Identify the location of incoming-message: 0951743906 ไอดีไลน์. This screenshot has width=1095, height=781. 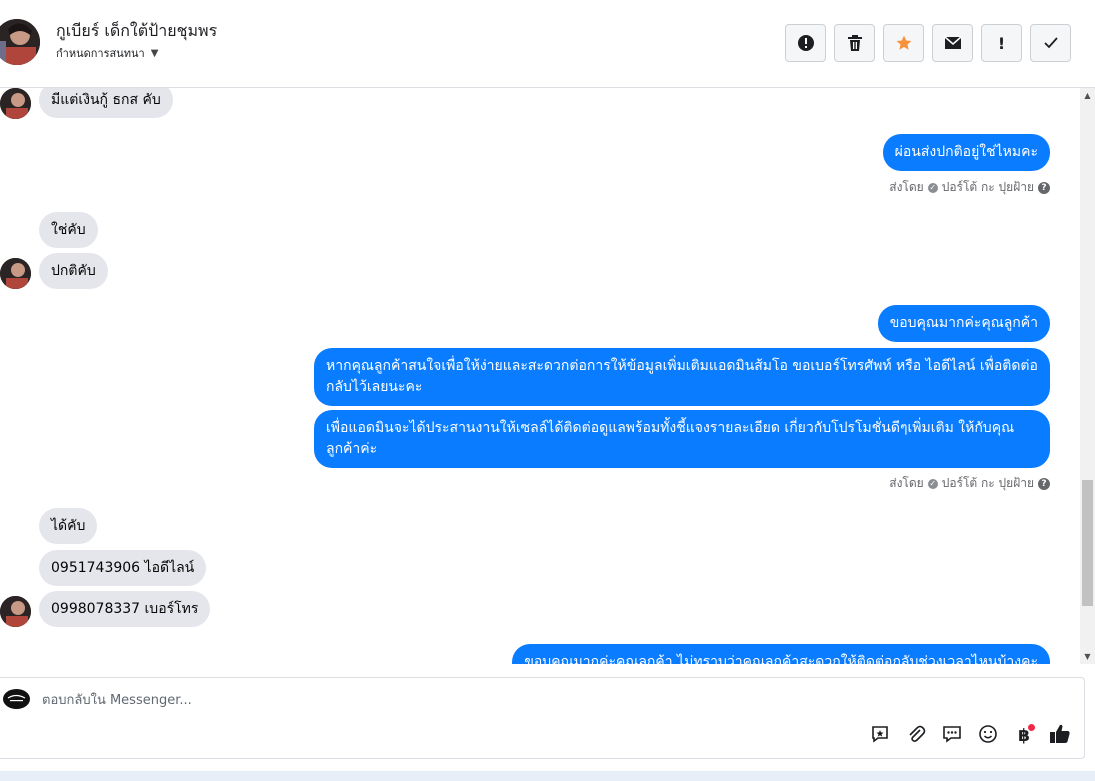
(123, 568).